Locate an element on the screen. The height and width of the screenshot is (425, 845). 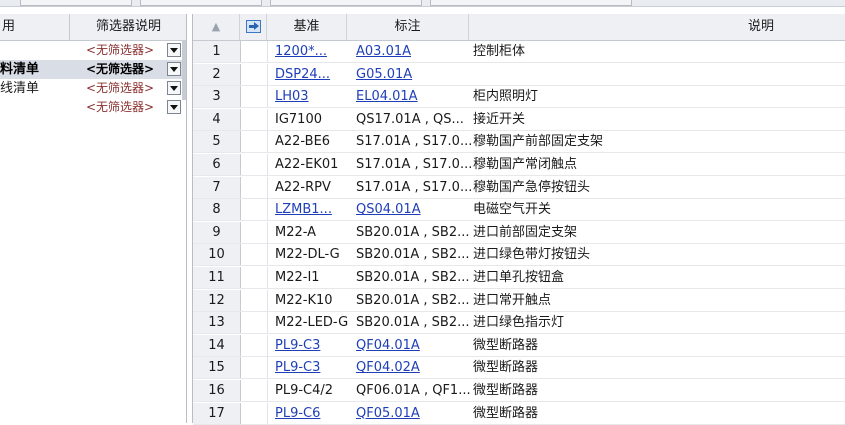
row-number: 7 is located at coordinates (217, 187).